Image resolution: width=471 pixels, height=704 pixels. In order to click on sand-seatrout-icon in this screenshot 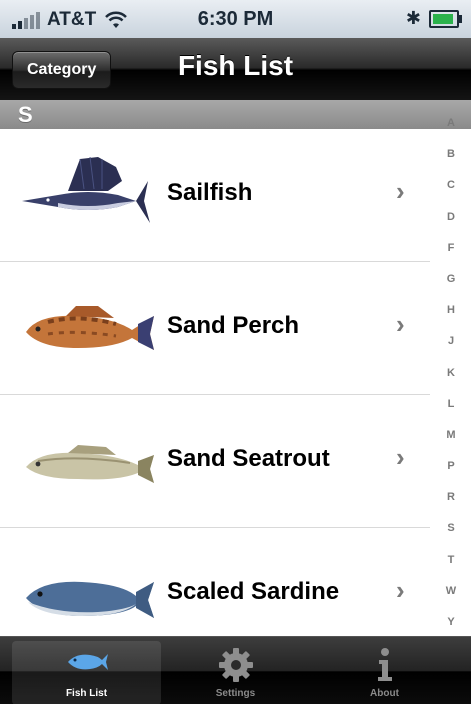, I will do `click(90, 464)`.